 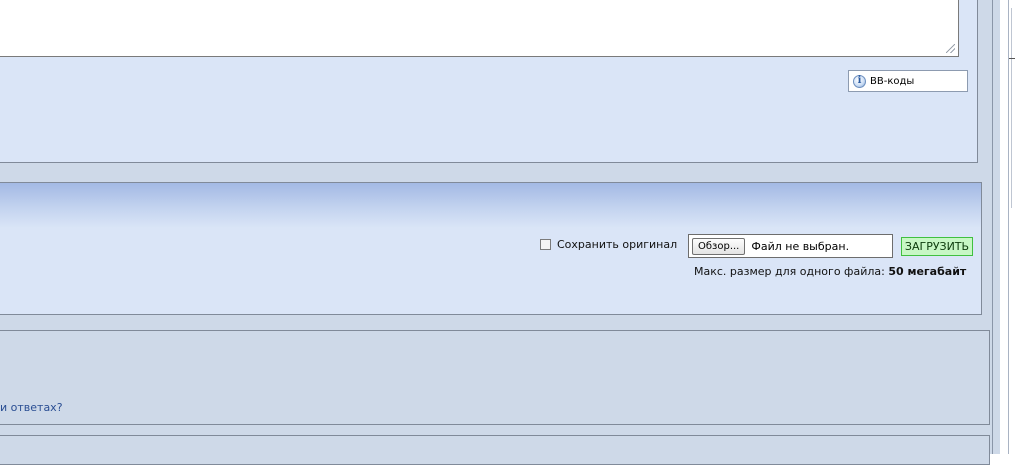 I want to click on max-size-text: Макс. размер для одного файла:, so click(x=789, y=271).